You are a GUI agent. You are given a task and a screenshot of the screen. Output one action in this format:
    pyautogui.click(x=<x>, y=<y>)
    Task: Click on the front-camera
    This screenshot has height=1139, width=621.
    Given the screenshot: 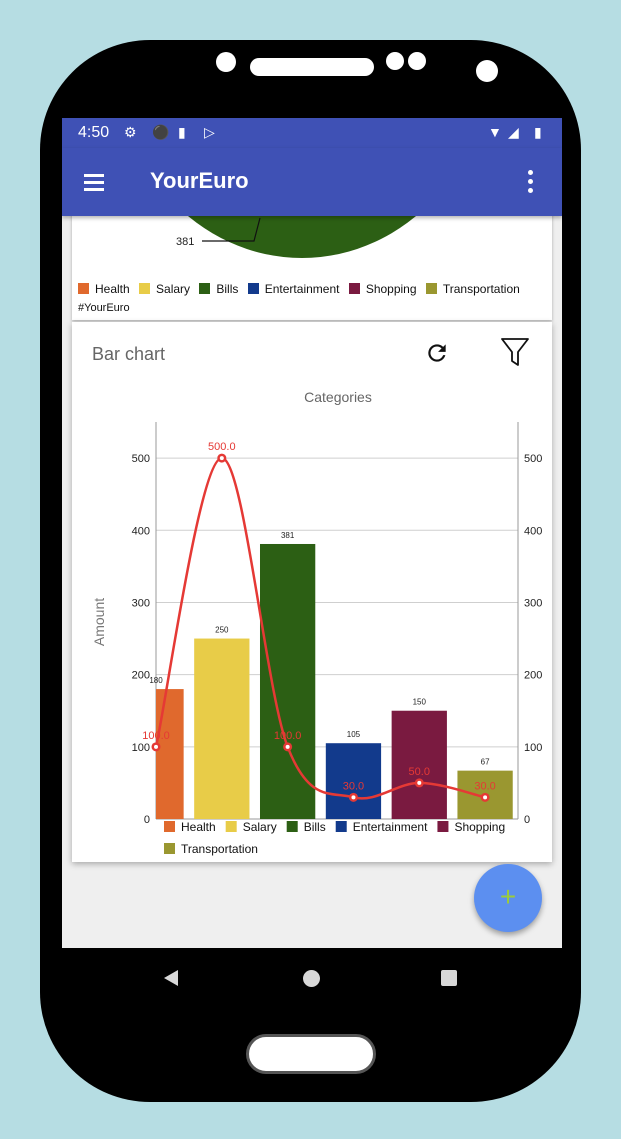 What is the action you would take?
    pyautogui.click(x=226, y=62)
    